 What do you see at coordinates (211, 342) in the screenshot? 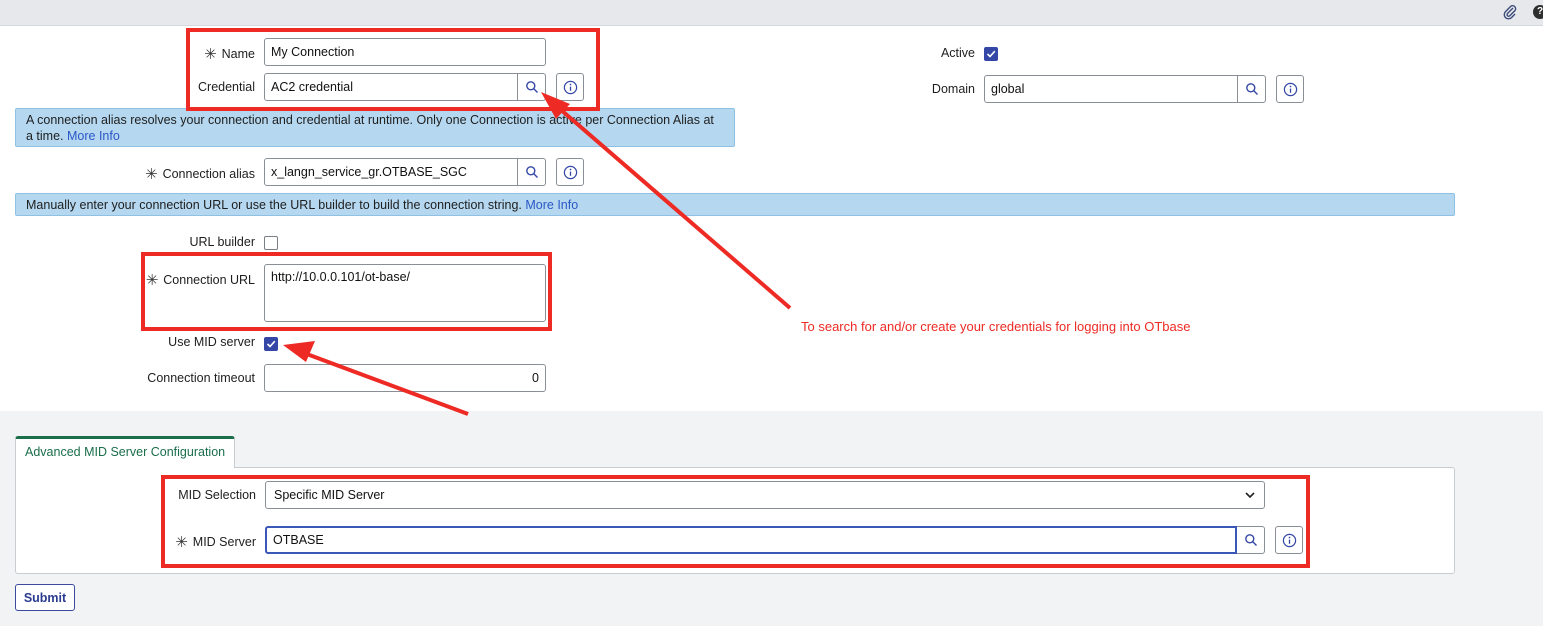
I see `use-mid-server-label: Use MID server` at bounding box center [211, 342].